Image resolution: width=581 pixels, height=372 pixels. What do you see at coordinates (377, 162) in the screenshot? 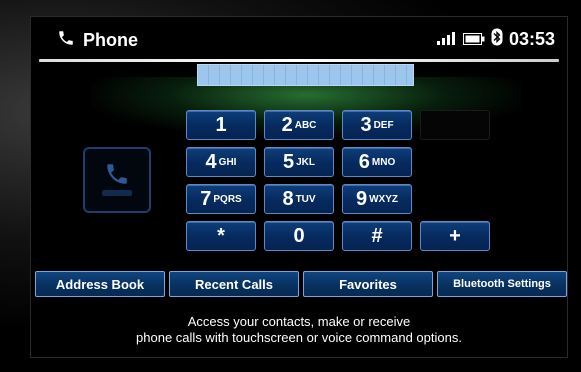
I see `key-6: 6 MNO` at bounding box center [377, 162].